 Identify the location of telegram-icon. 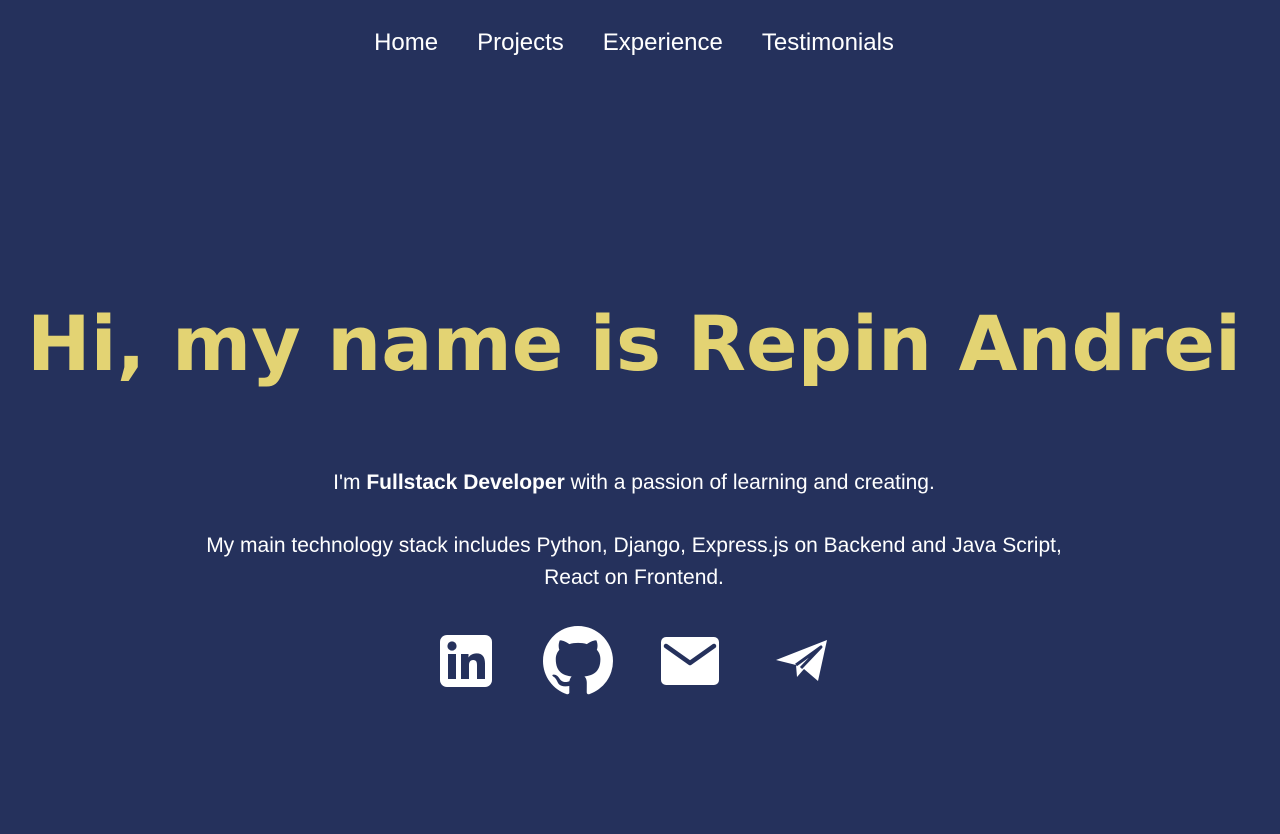
(801, 660).